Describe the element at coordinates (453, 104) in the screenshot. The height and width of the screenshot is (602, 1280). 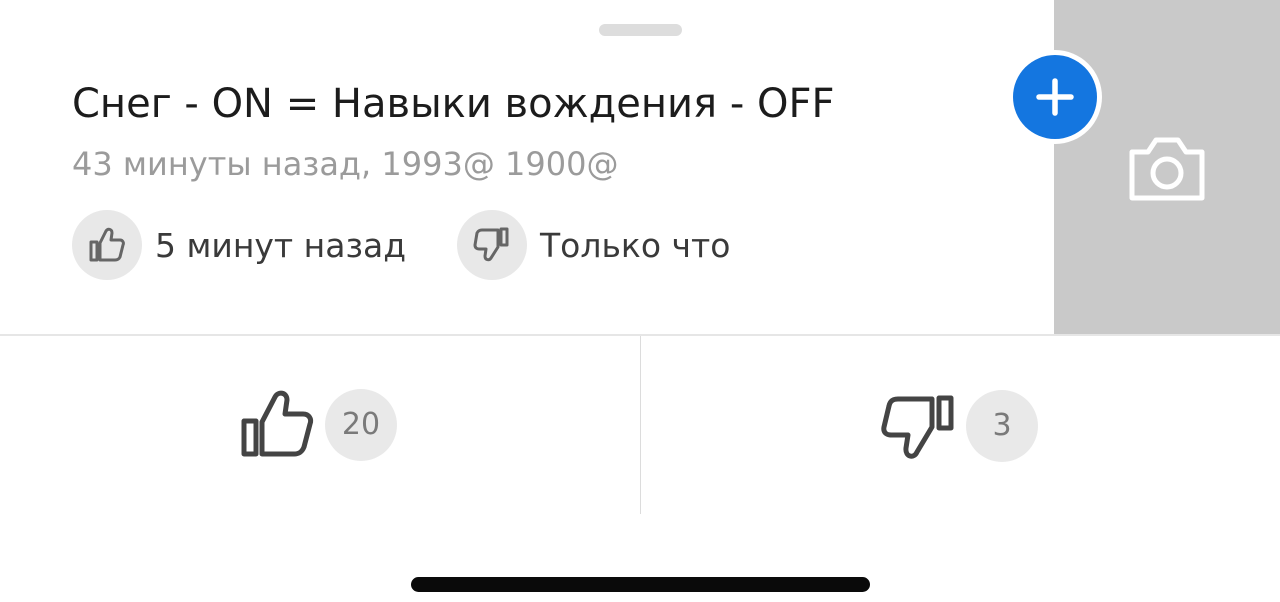
I see `post-title: Снег - ON = Навыки вождения - OFF` at that location.